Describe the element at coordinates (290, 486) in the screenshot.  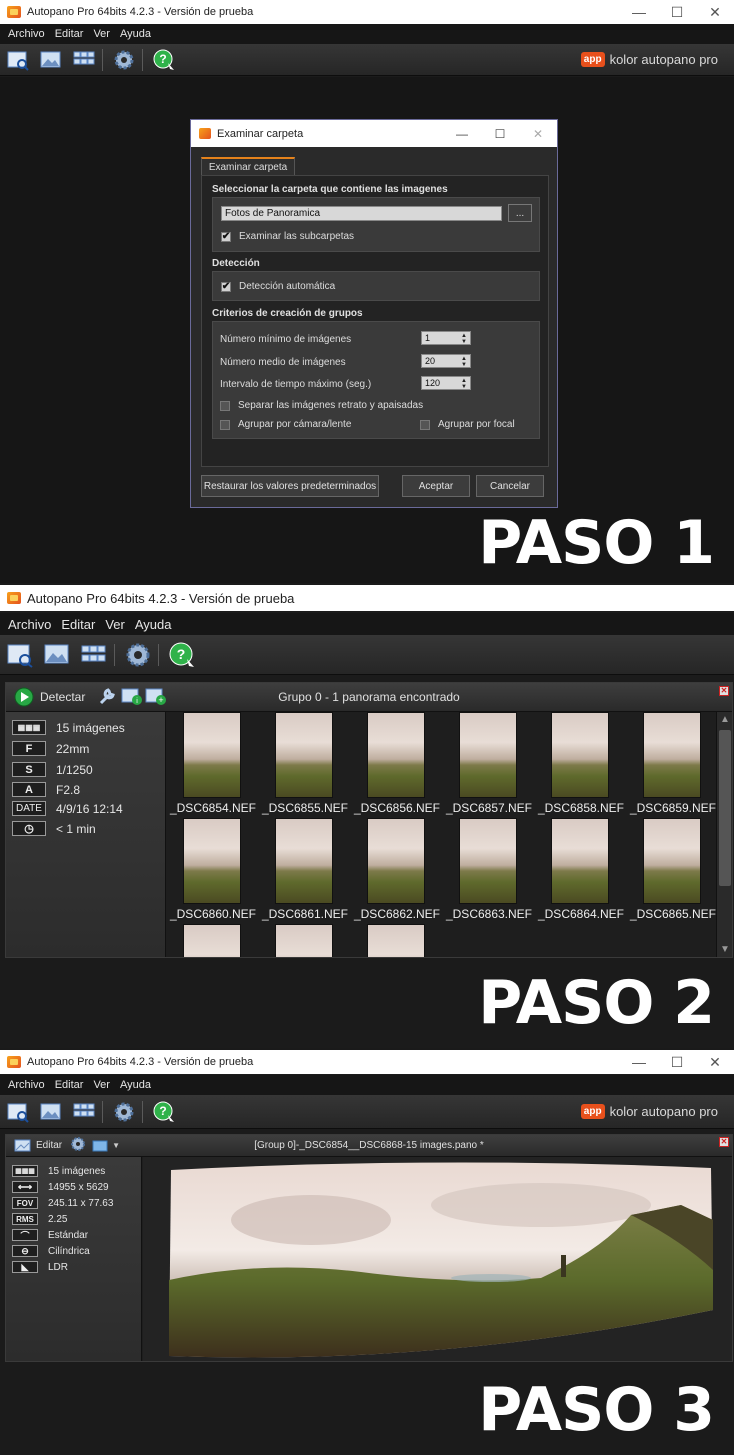
I see `restore-defaults-button: Restaurar los valores predeterminados` at that location.